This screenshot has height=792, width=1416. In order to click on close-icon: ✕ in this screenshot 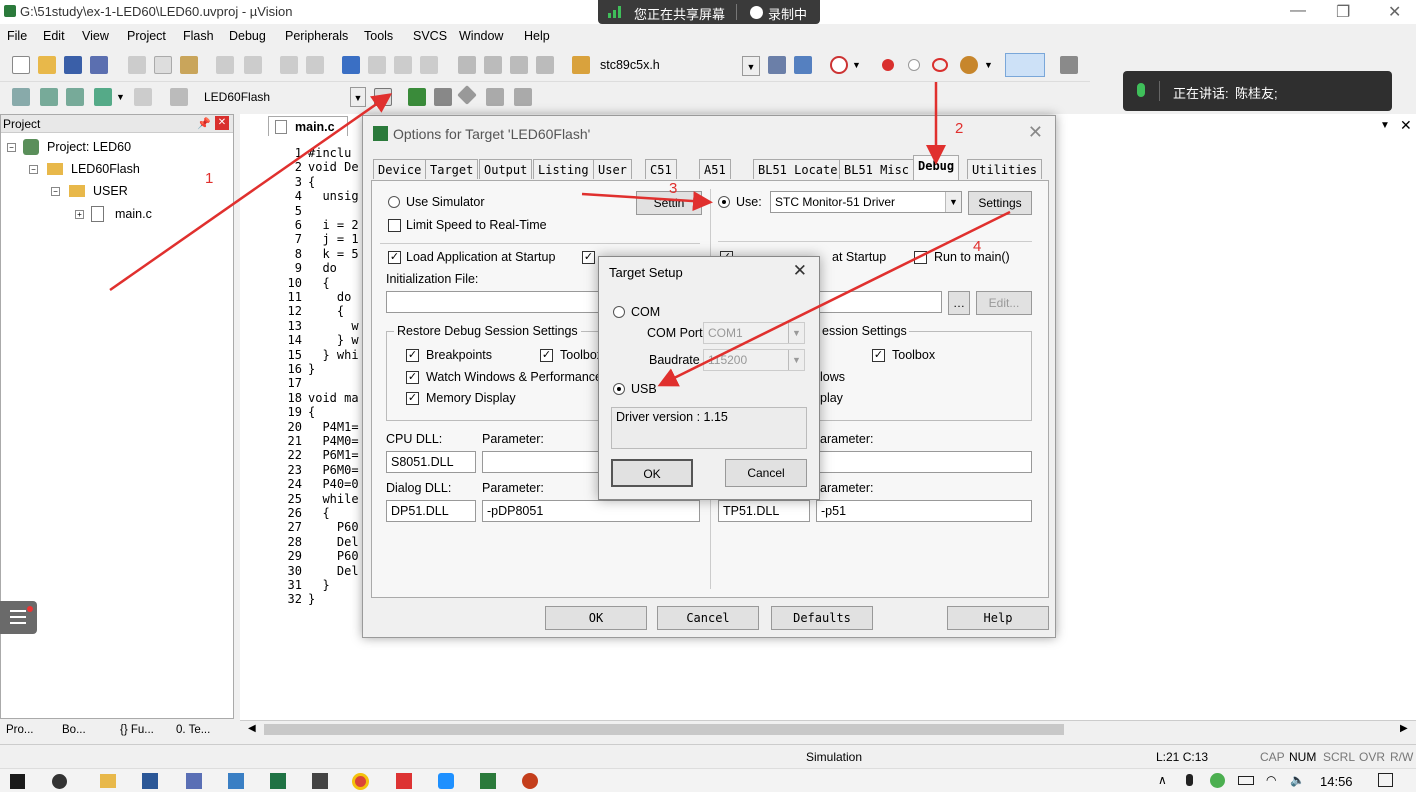, I will do `click(800, 271)`.